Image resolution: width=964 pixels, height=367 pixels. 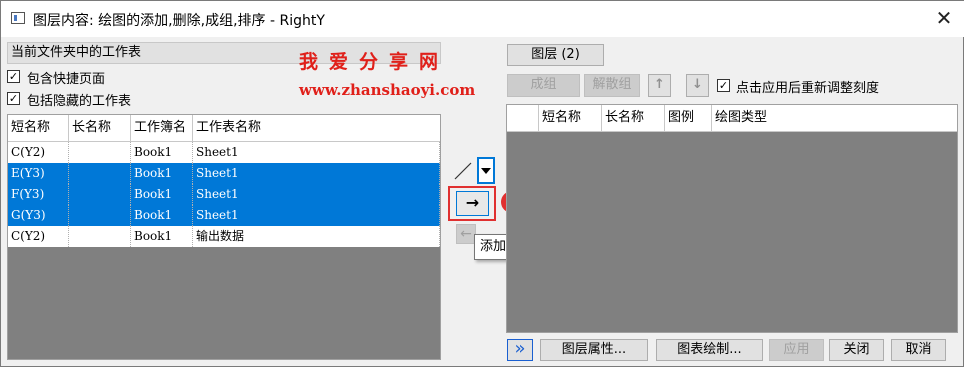 I want to click on apply-button: 应用, so click(x=796, y=350).